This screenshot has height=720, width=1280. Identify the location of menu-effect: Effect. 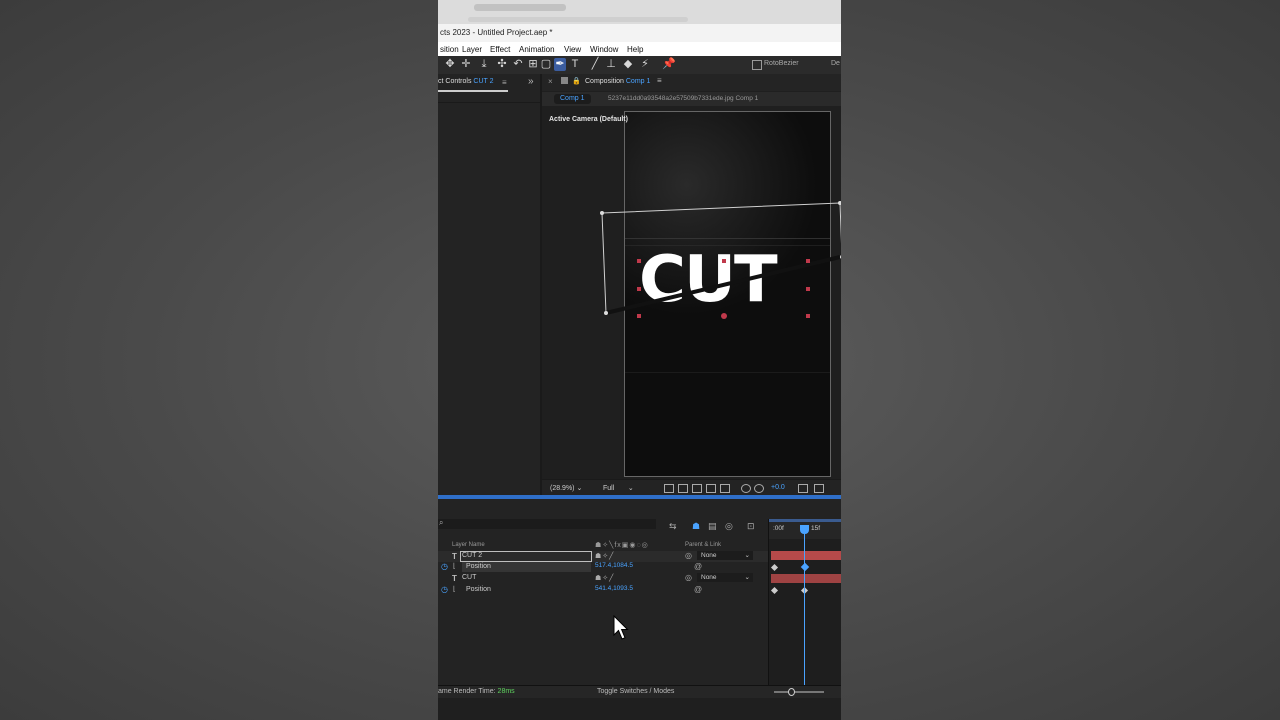
(500, 49).